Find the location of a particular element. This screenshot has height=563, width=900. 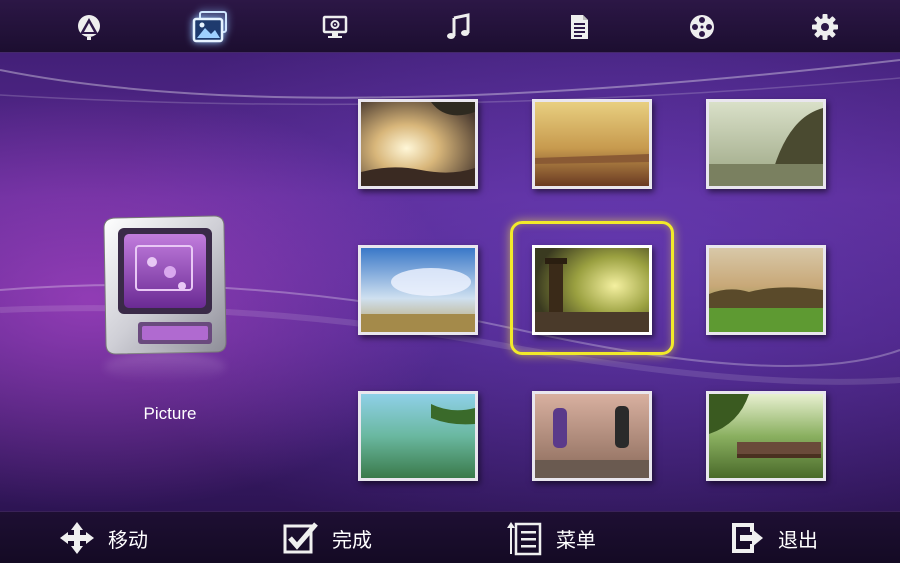

thumbnail-runners-road is located at coordinates (592, 436).